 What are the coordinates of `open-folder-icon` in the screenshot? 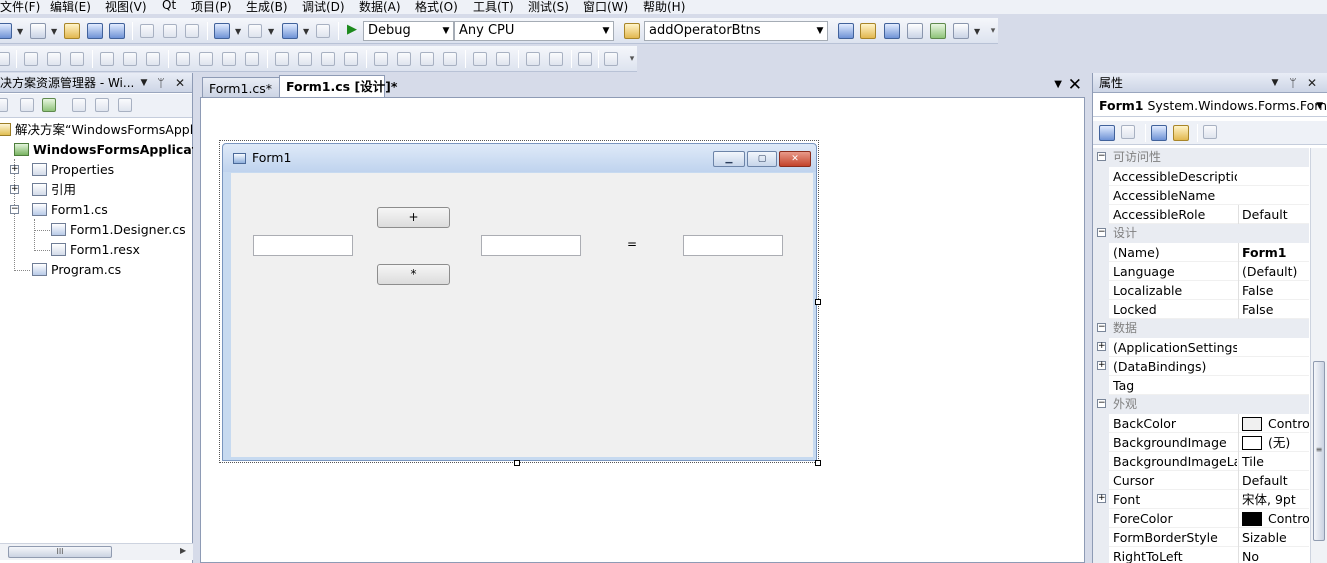 It's located at (72, 31).